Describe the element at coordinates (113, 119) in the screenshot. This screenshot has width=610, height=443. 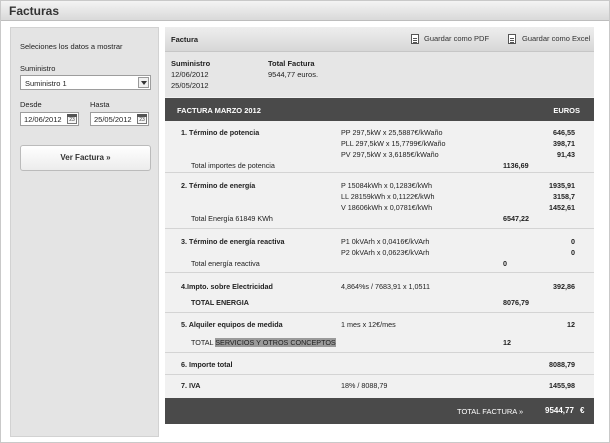
I see `hasta-date-value: 25/05/2012` at that location.